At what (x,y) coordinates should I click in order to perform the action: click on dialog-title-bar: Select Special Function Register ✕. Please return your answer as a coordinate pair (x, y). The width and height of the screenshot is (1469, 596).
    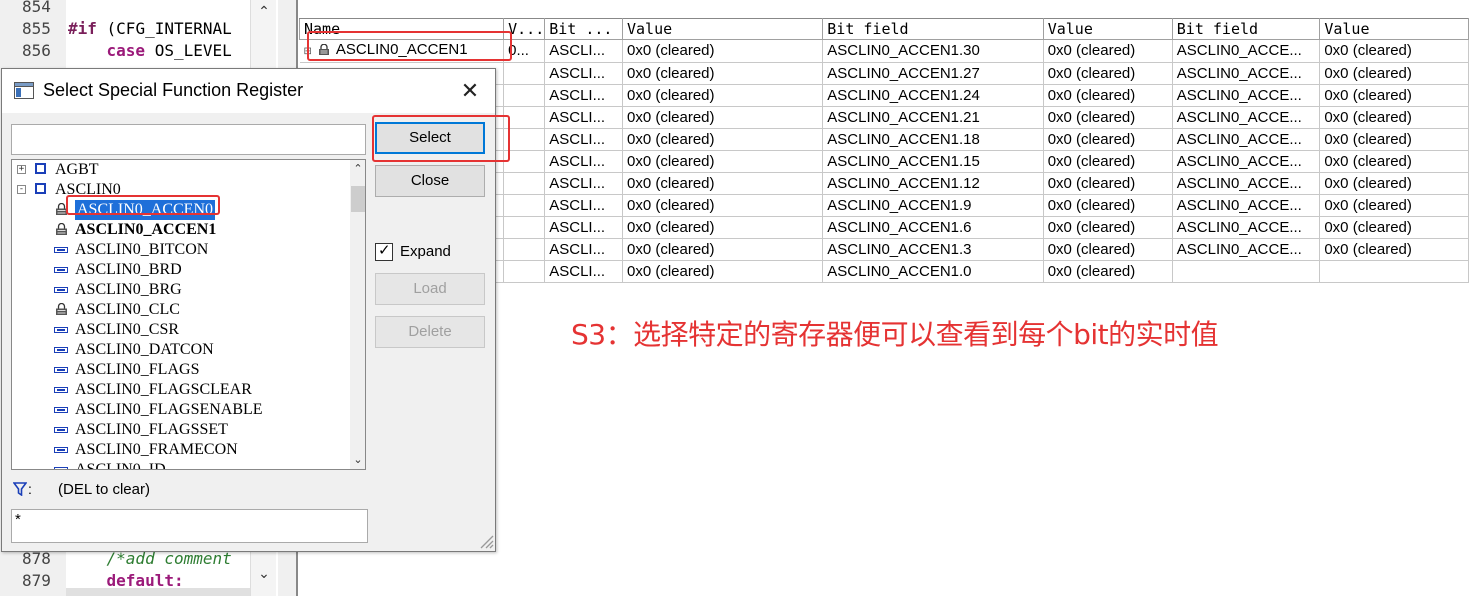
    Looking at the image, I should click on (248, 91).